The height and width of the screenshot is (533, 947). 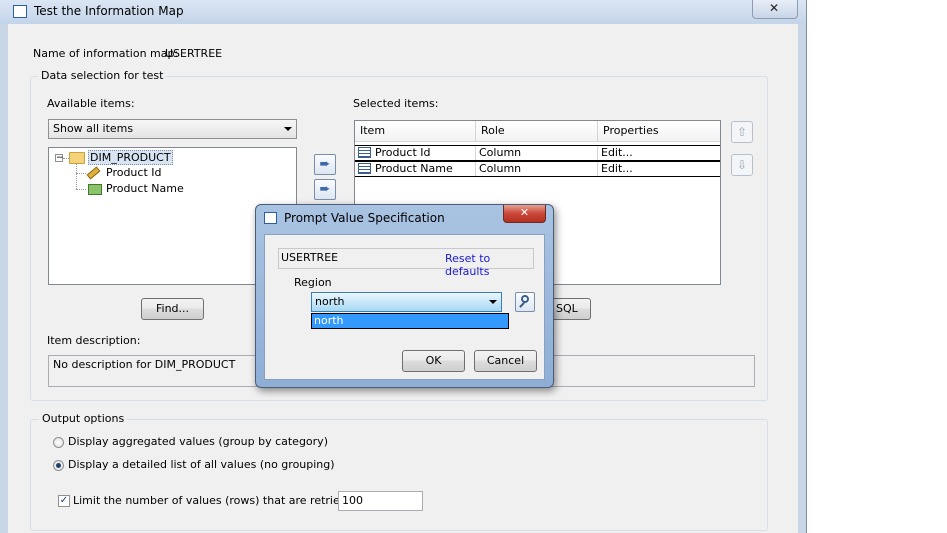 What do you see at coordinates (109, 11) in the screenshot?
I see `window-title: Test the Information Map` at bounding box center [109, 11].